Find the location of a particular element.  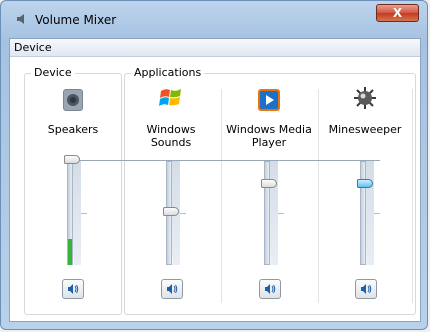

channel-label: Minesweeper is located at coordinates (365, 129).